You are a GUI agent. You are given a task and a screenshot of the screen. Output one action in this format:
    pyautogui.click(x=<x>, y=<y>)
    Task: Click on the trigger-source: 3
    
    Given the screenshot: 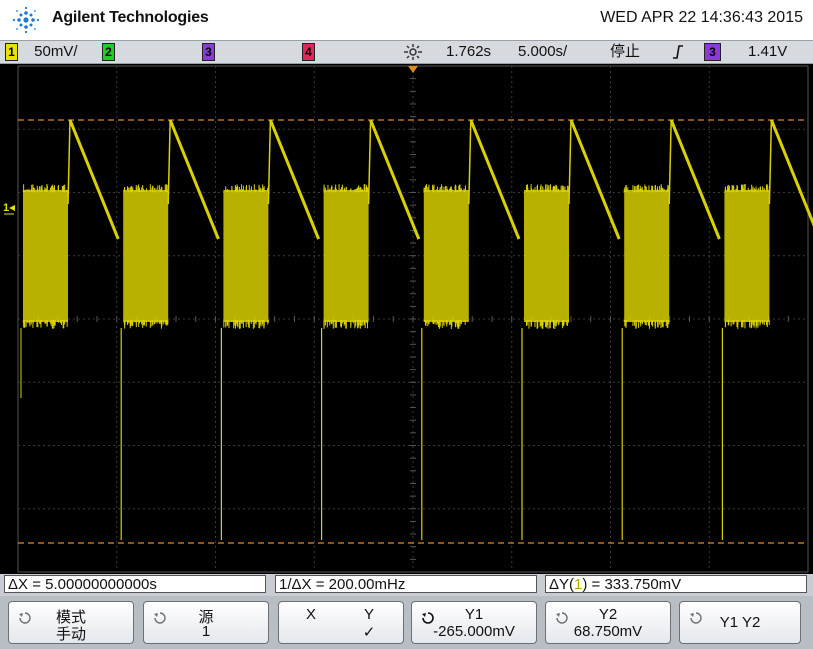 What is the action you would take?
    pyautogui.click(x=712, y=52)
    